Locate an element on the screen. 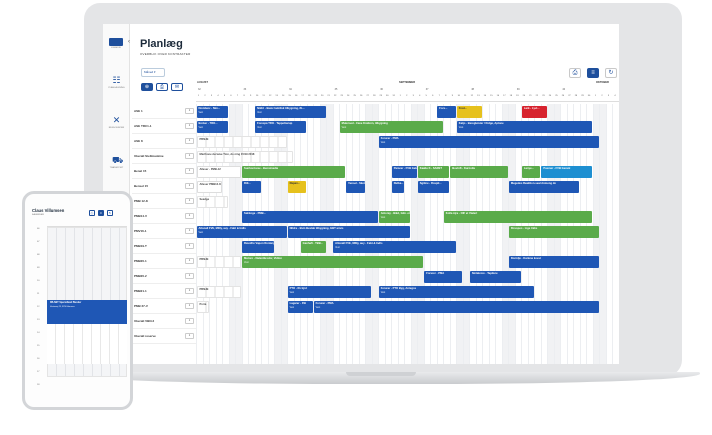  schedule-bar: Forespa TRO - Tappelnarup Vest is located at coordinates (281, 126).